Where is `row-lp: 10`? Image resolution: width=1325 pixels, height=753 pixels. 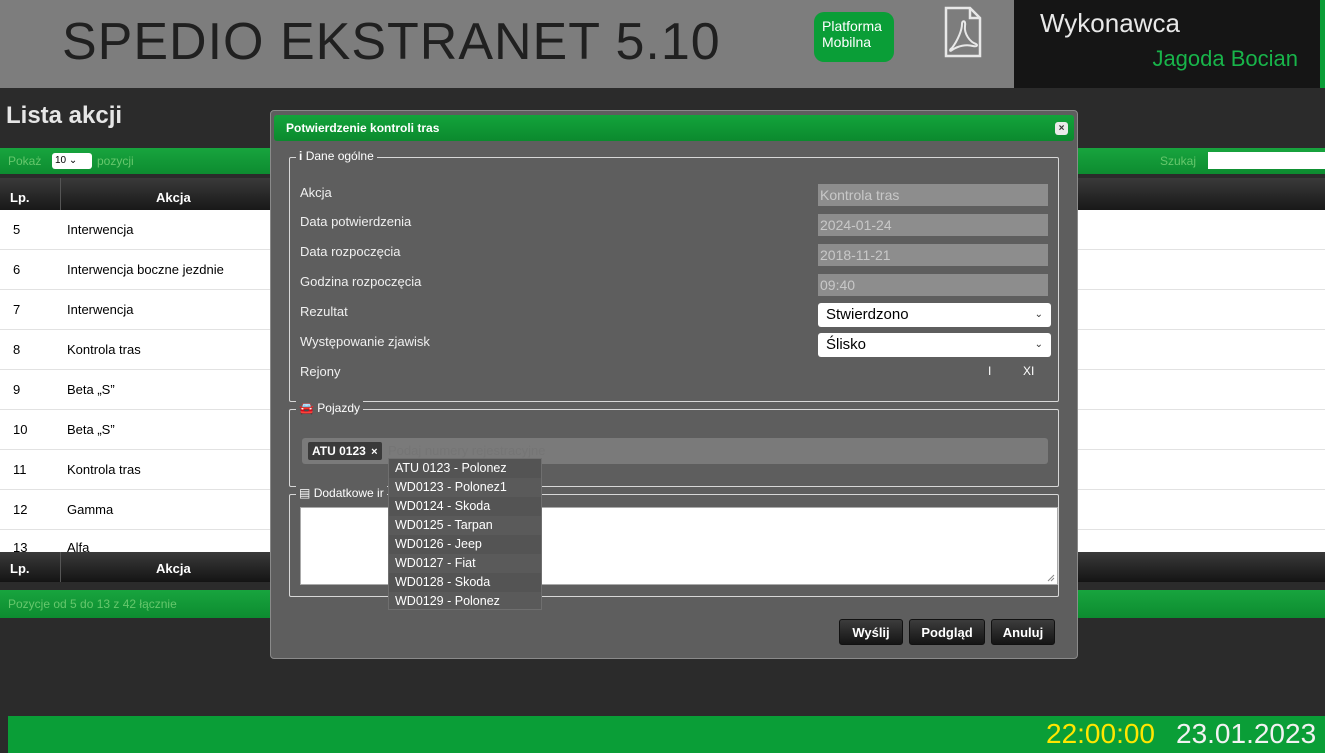
row-lp: 10 is located at coordinates (20, 429).